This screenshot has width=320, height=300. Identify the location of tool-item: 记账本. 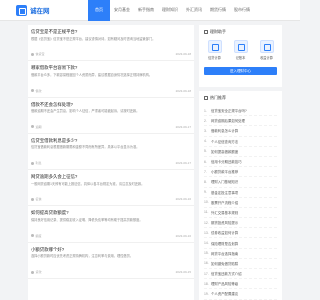
(240, 50).